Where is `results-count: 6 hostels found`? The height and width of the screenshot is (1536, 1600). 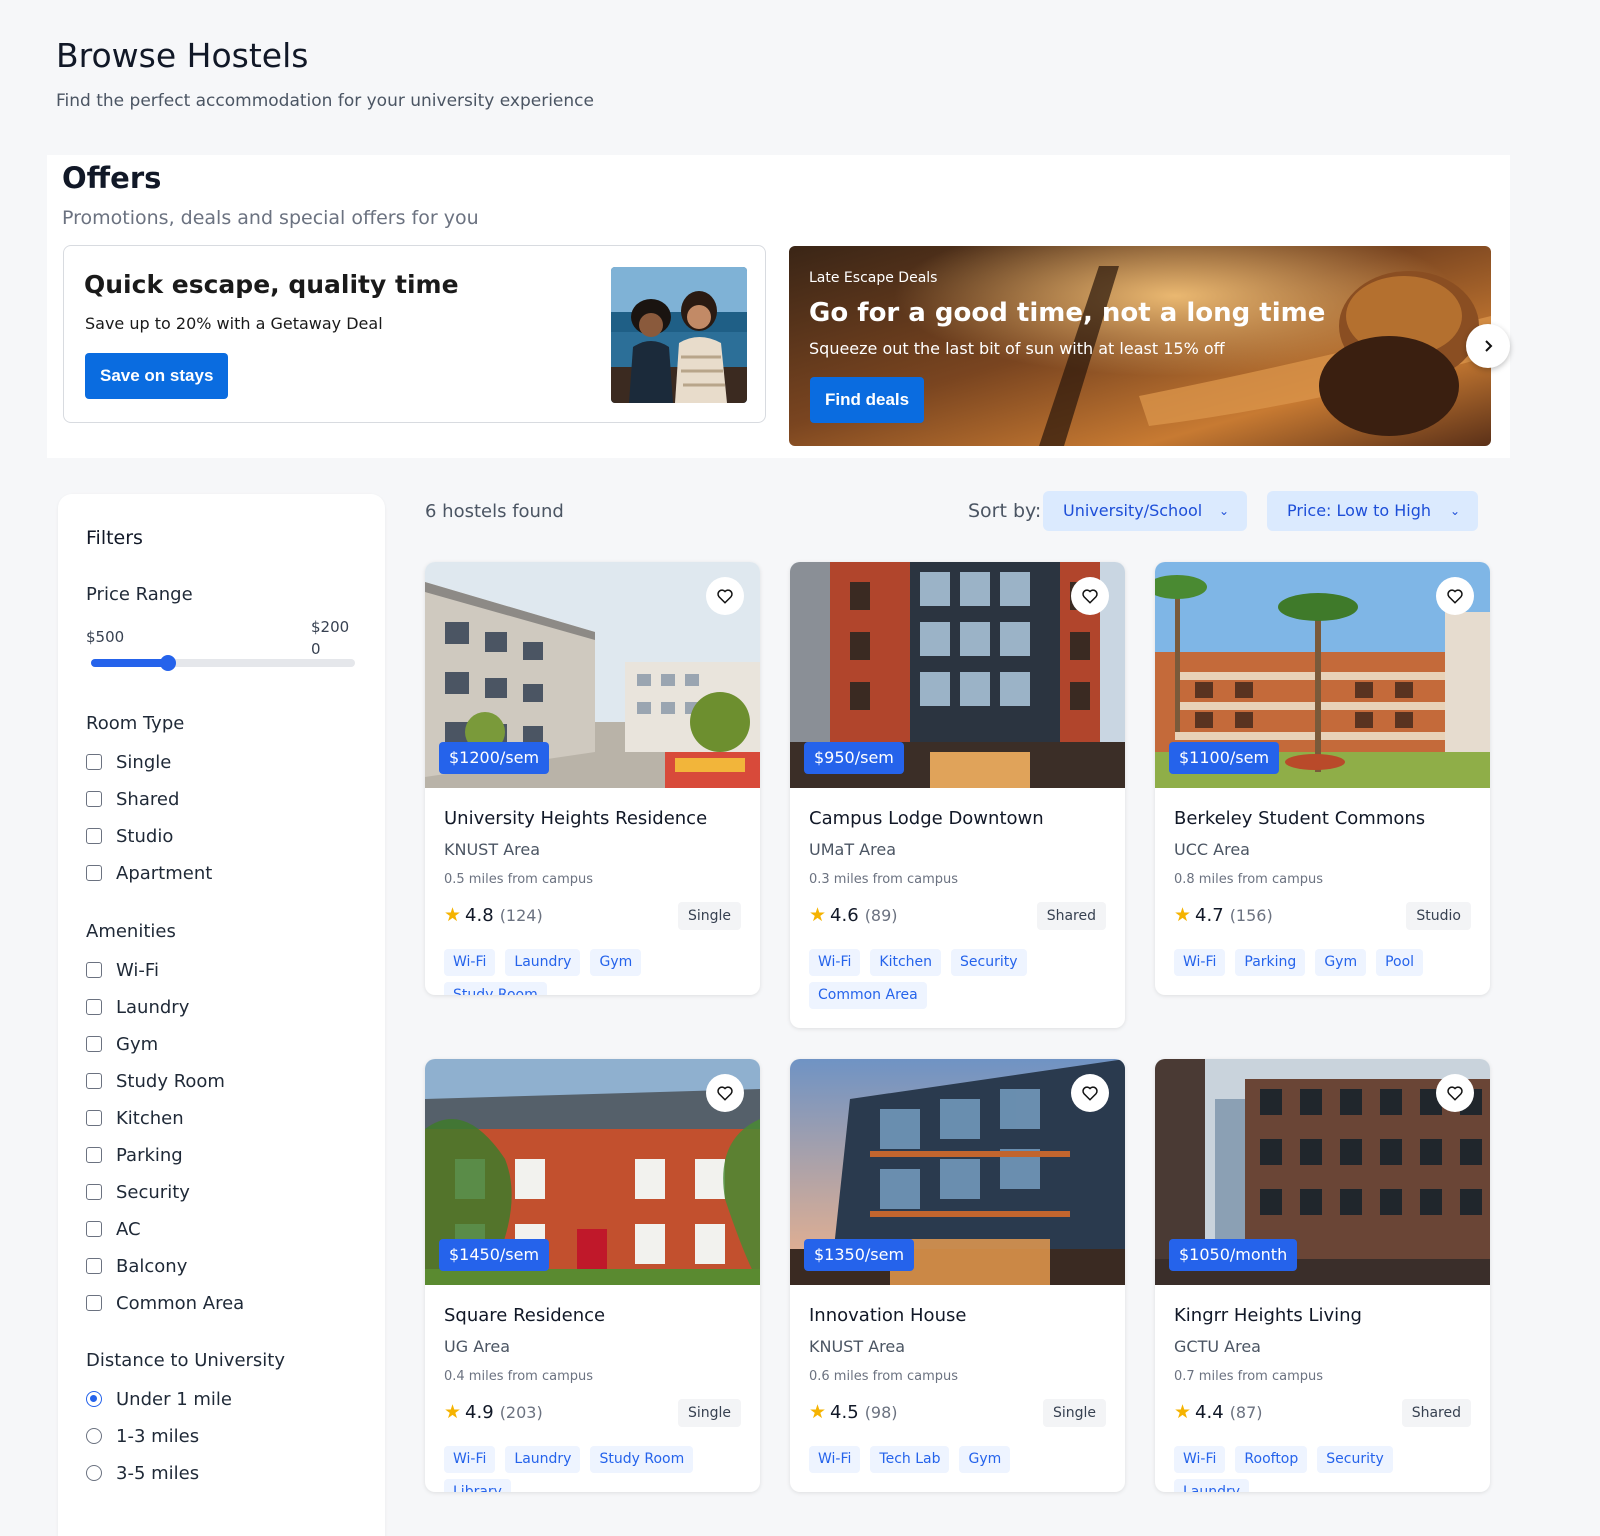 results-count: 6 hostels found is located at coordinates (494, 511).